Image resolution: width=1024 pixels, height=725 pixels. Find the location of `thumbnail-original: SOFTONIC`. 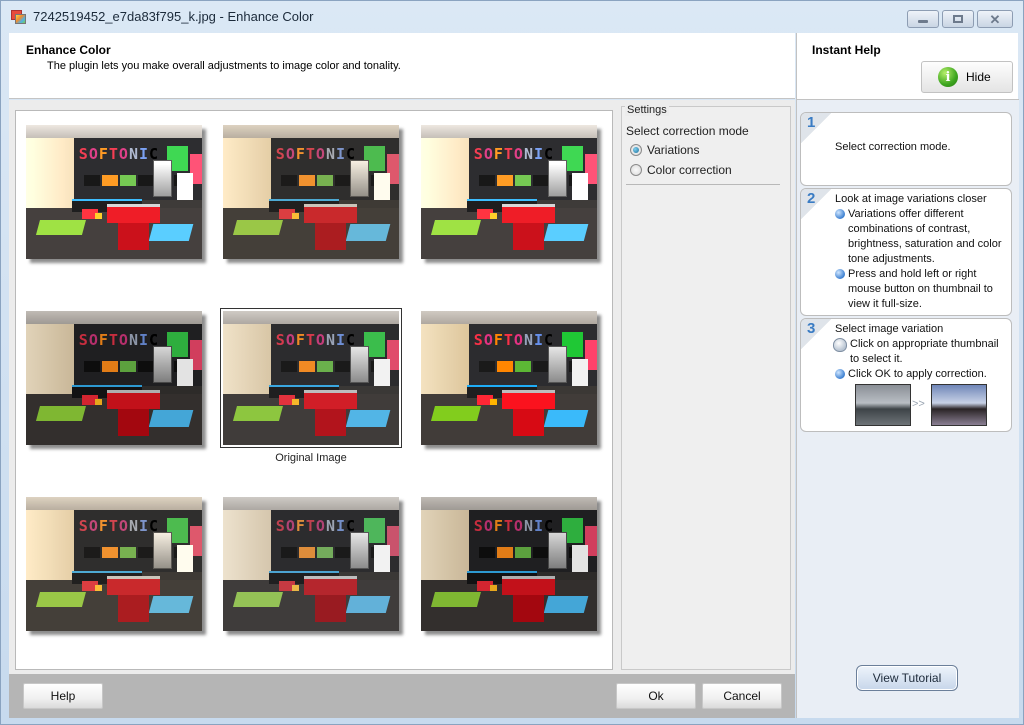

thumbnail-original: SOFTONIC is located at coordinates (311, 378).